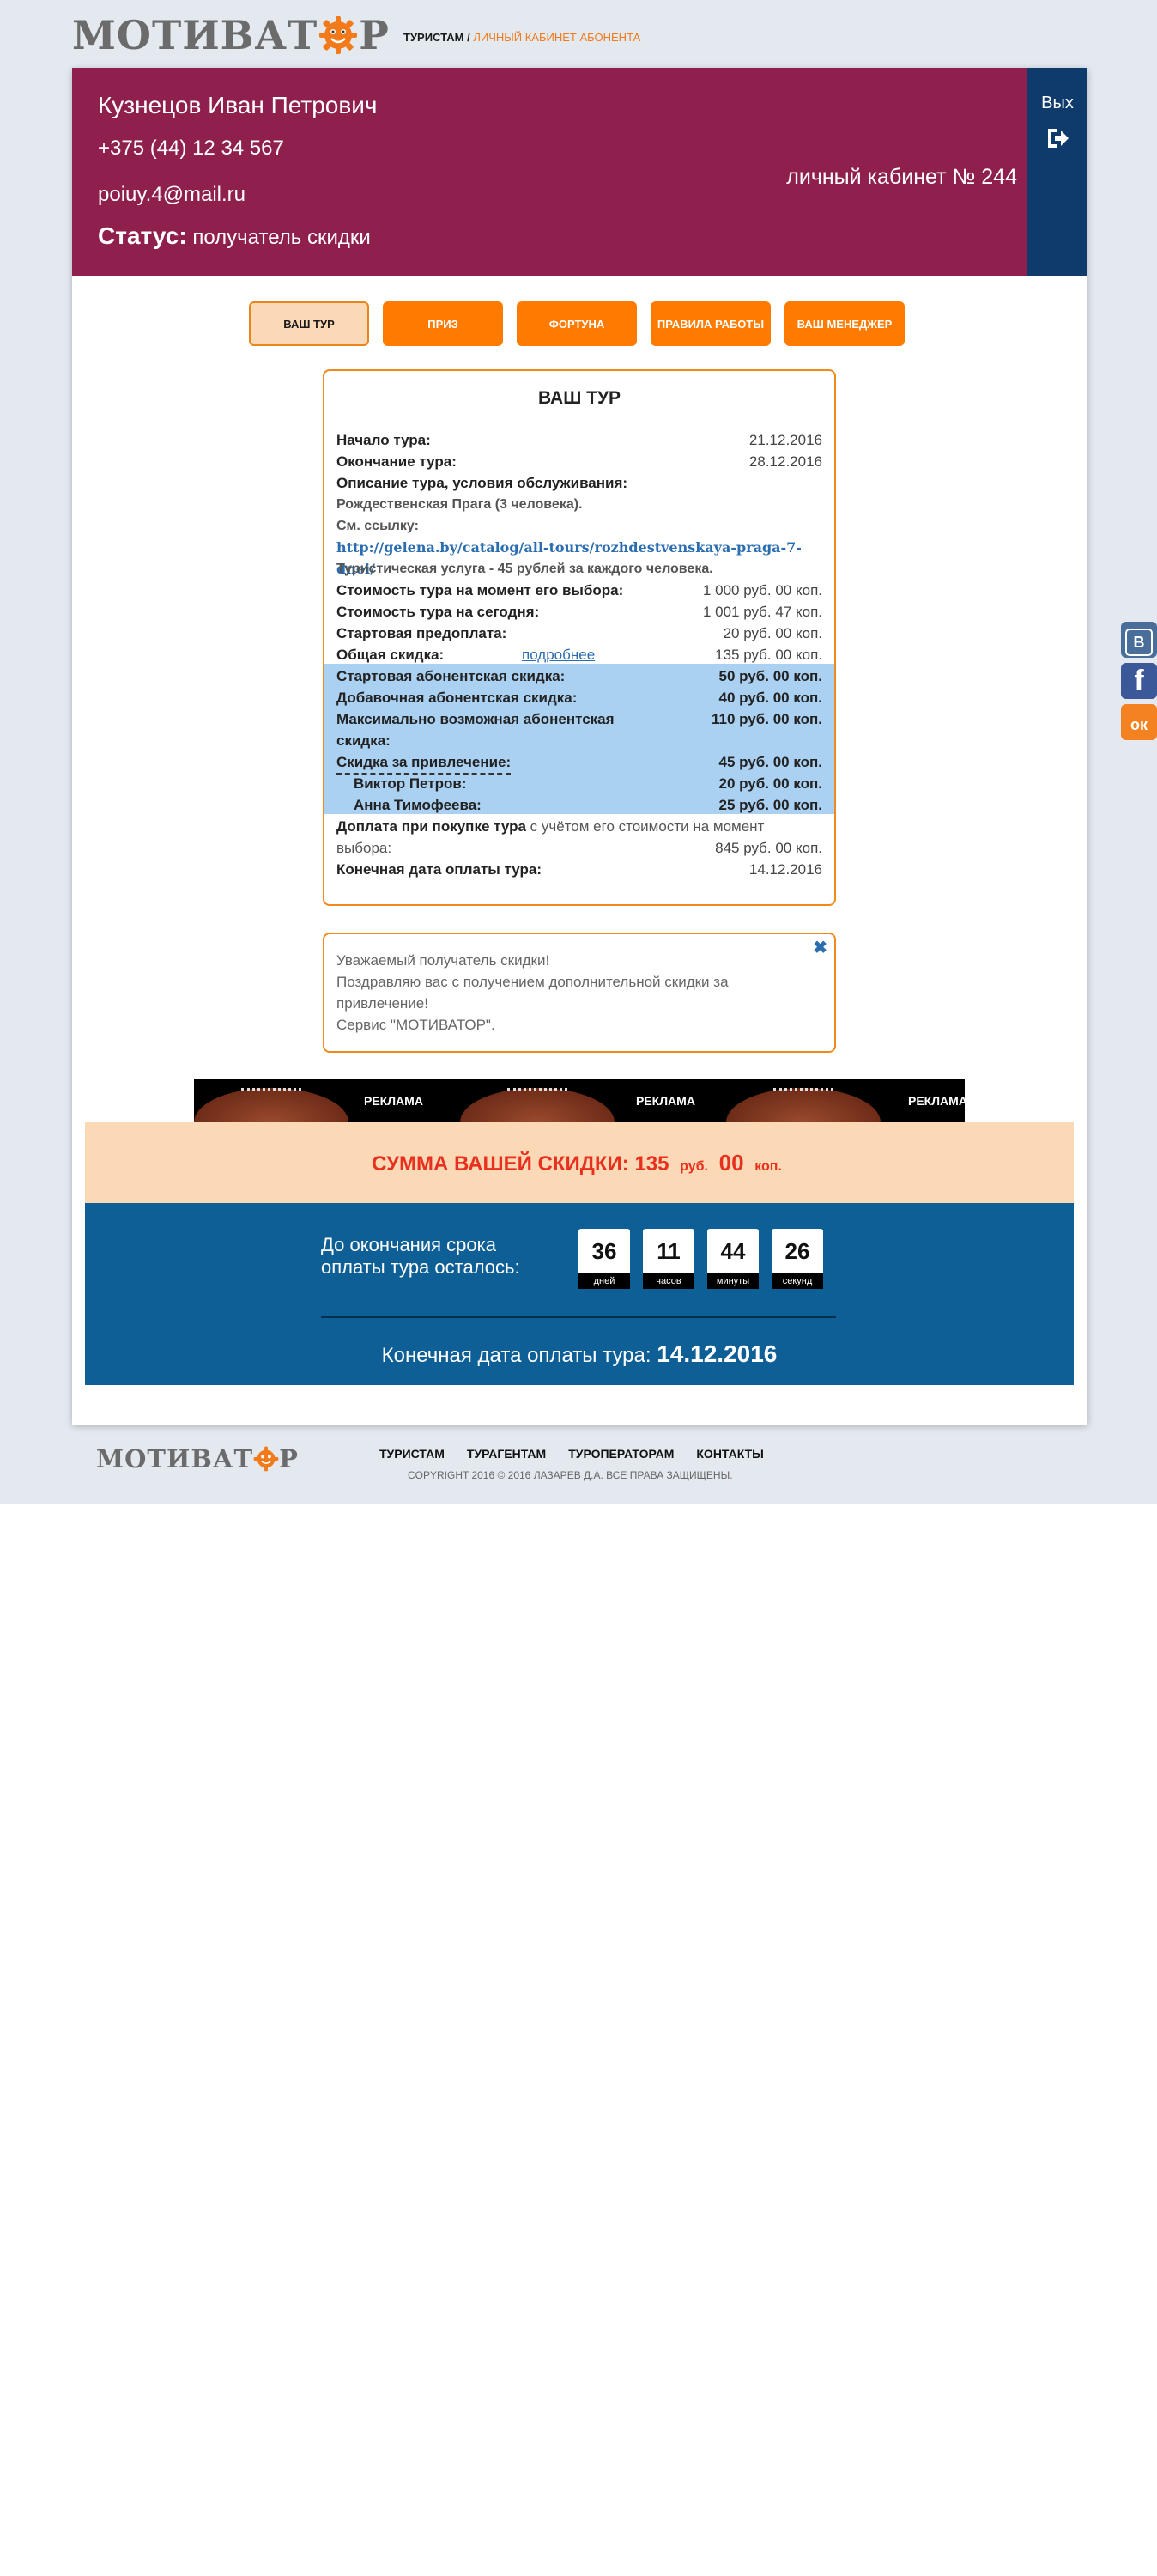 The height and width of the screenshot is (2576, 1157). Describe the element at coordinates (579, 1101) in the screenshot. I see `ad-banner: РЕКЛАМА РЕКЛАМА РЕКЛАМА` at that location.